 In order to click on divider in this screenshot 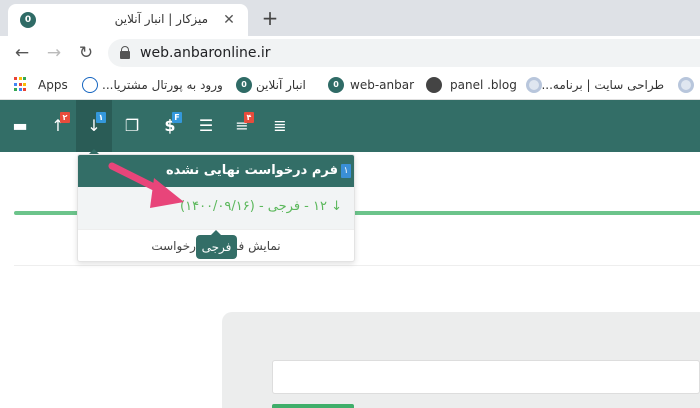, I will do `click(357, 265)`.